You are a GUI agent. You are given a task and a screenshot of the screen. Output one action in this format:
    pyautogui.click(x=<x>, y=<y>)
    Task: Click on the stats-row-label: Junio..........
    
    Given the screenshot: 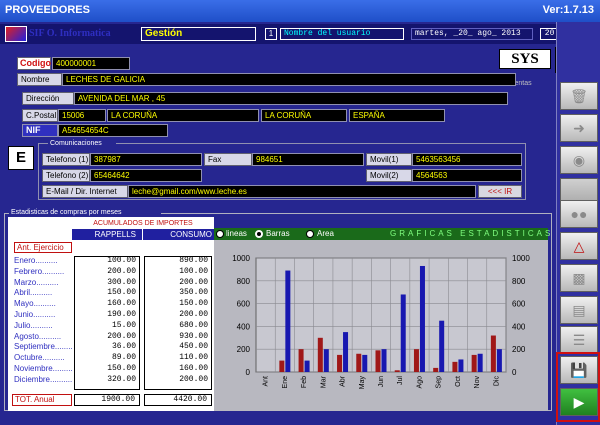 What is the action you would take?
    pyautogui.click(x=35, y=314)
    